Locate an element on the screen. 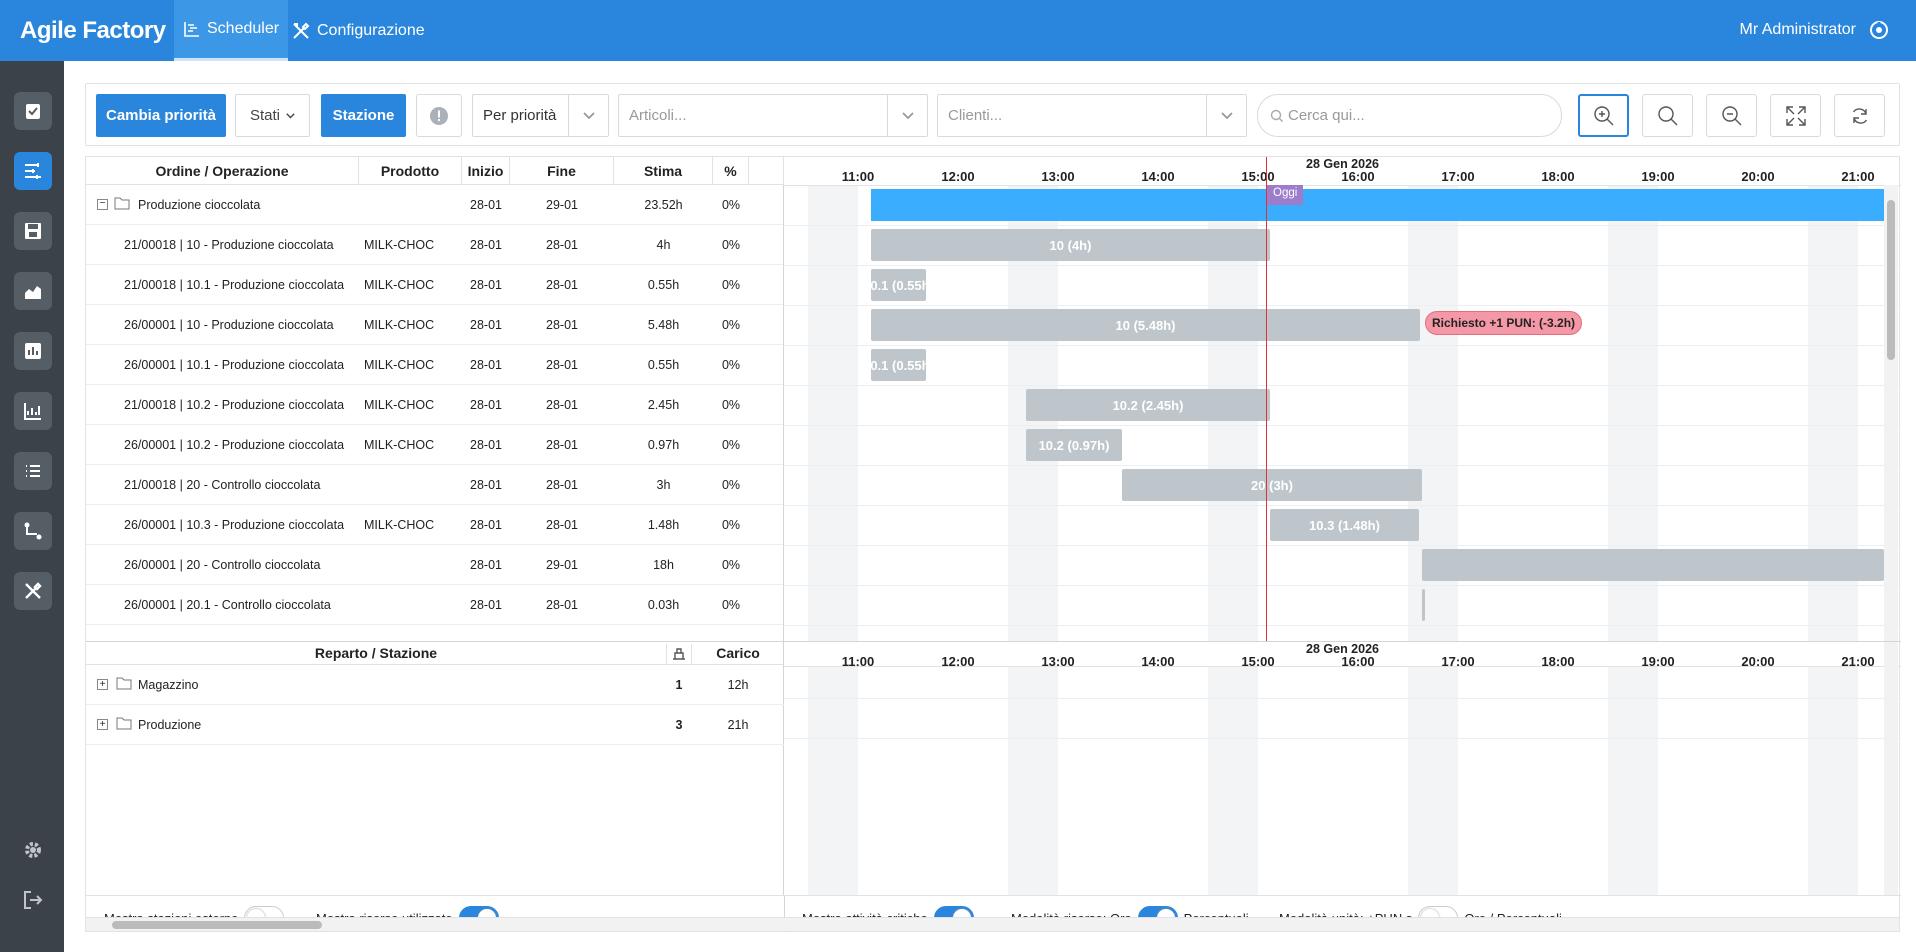 The image size is (1916, 952). col-header-load: Carico is located at coordinates (738, 653).